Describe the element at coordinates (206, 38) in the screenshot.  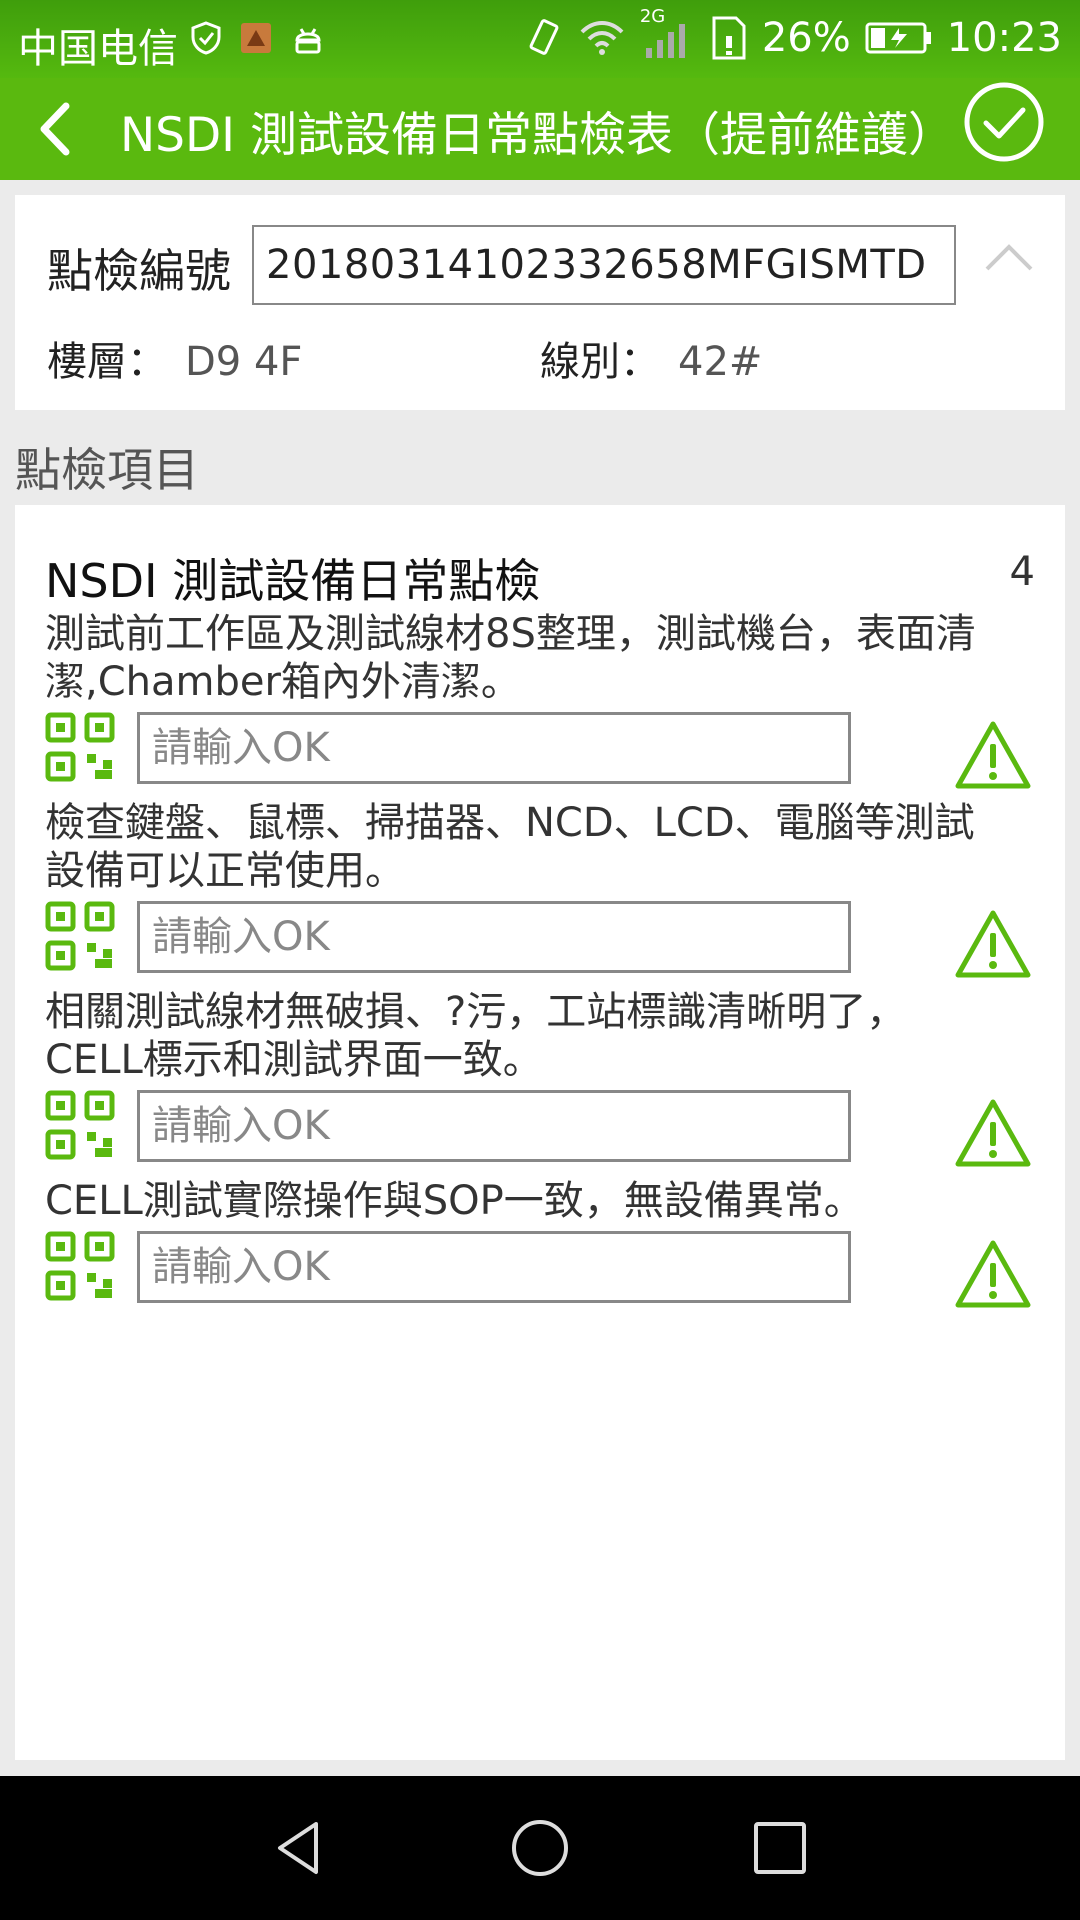
I see `shield-icon` at that location.